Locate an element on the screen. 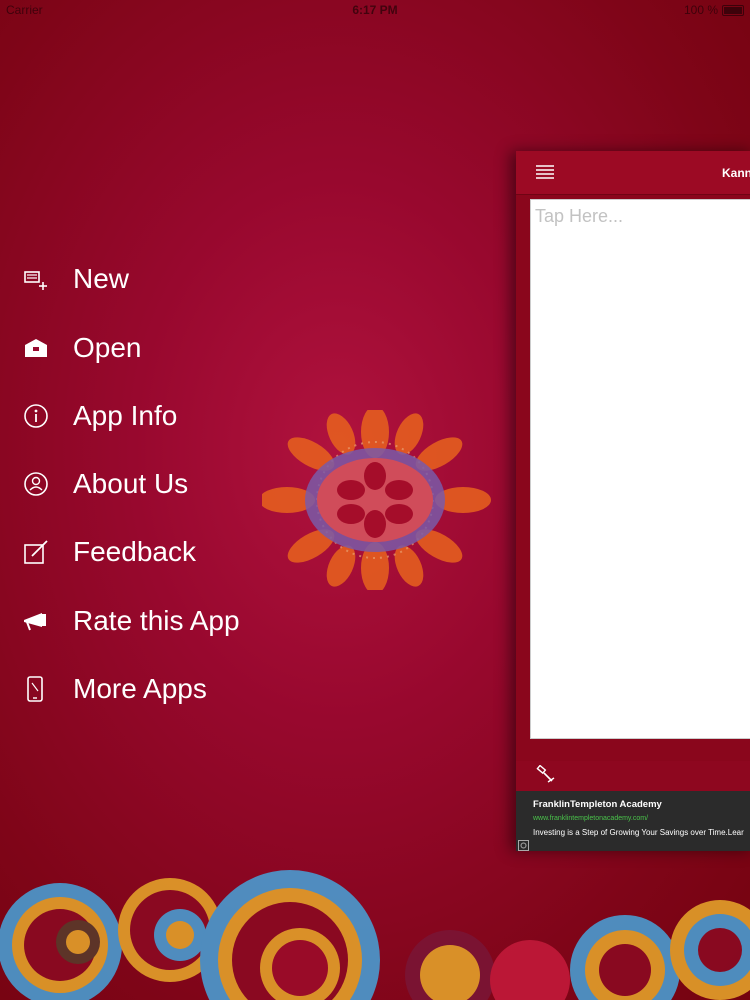 Image resolution: width=750 pixels, height=1000 pixels. menu-label-rate-app: Rate this App is located at coordinates (156, 620).